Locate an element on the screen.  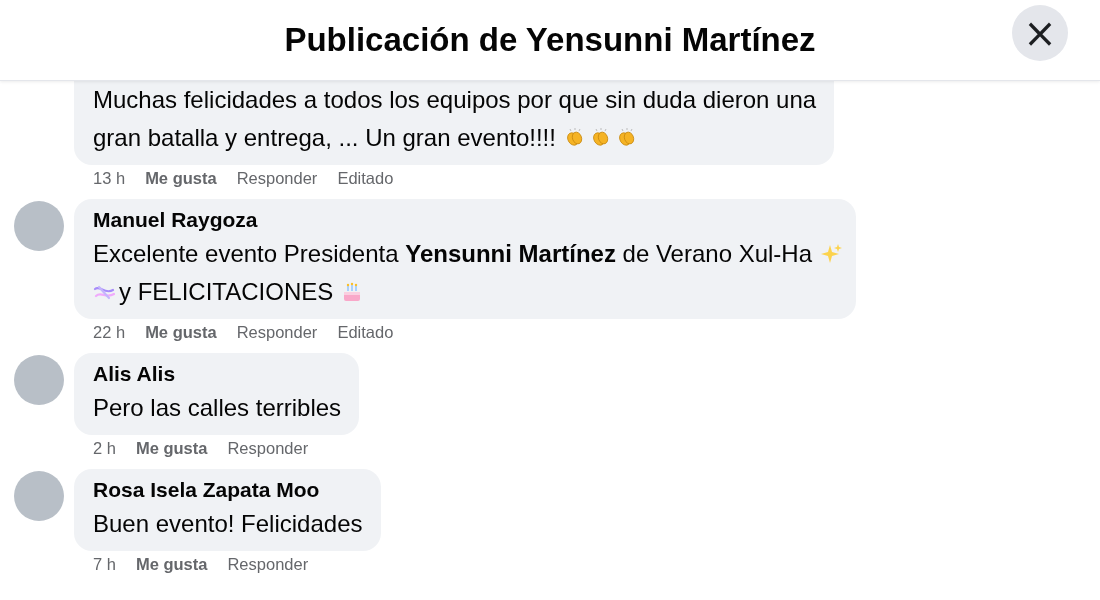
comment-text: Pero las calles terribles is located at coordinates (217, 408).